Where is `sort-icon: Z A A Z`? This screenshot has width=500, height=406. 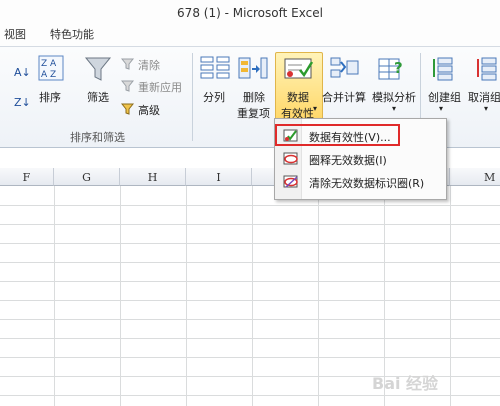 sort-icon: Z A A Z is located at coordinates (51, 68).